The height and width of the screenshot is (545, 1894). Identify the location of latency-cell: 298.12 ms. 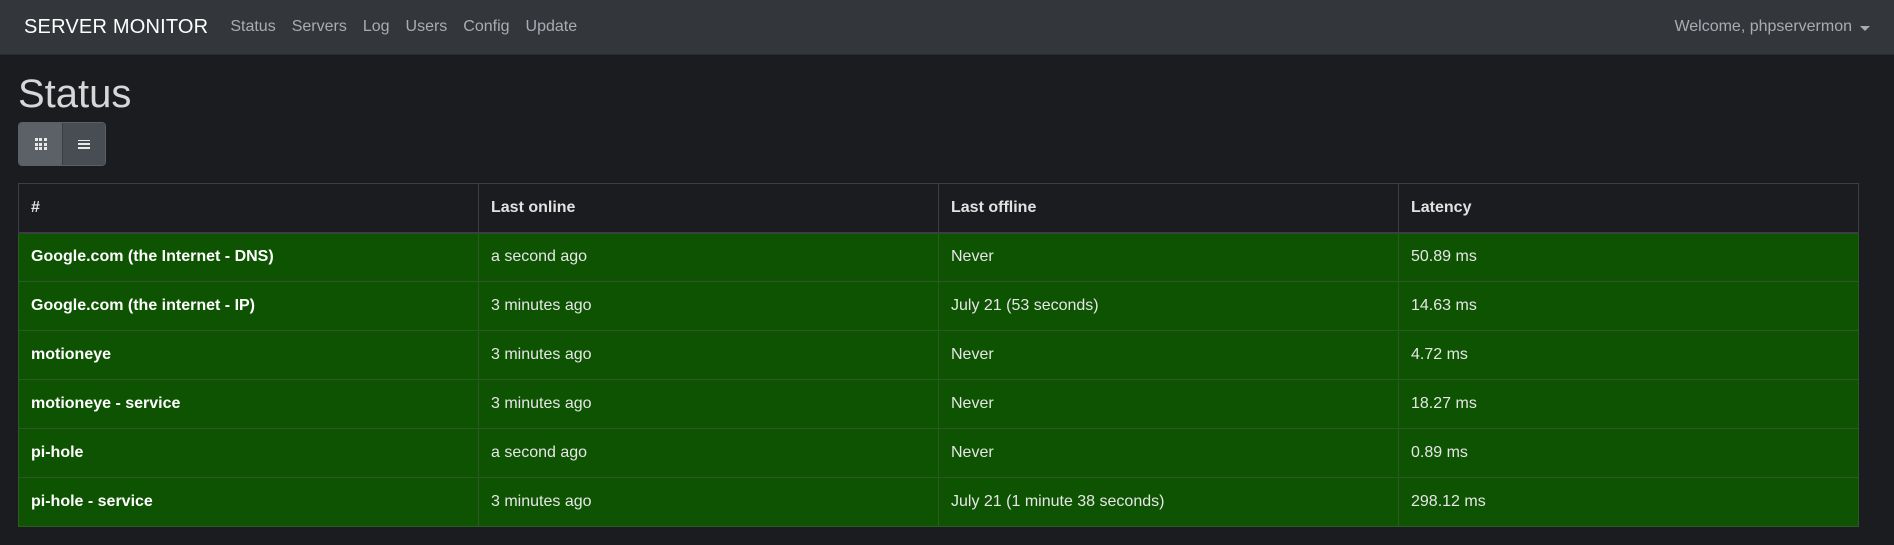
(1628, 502).